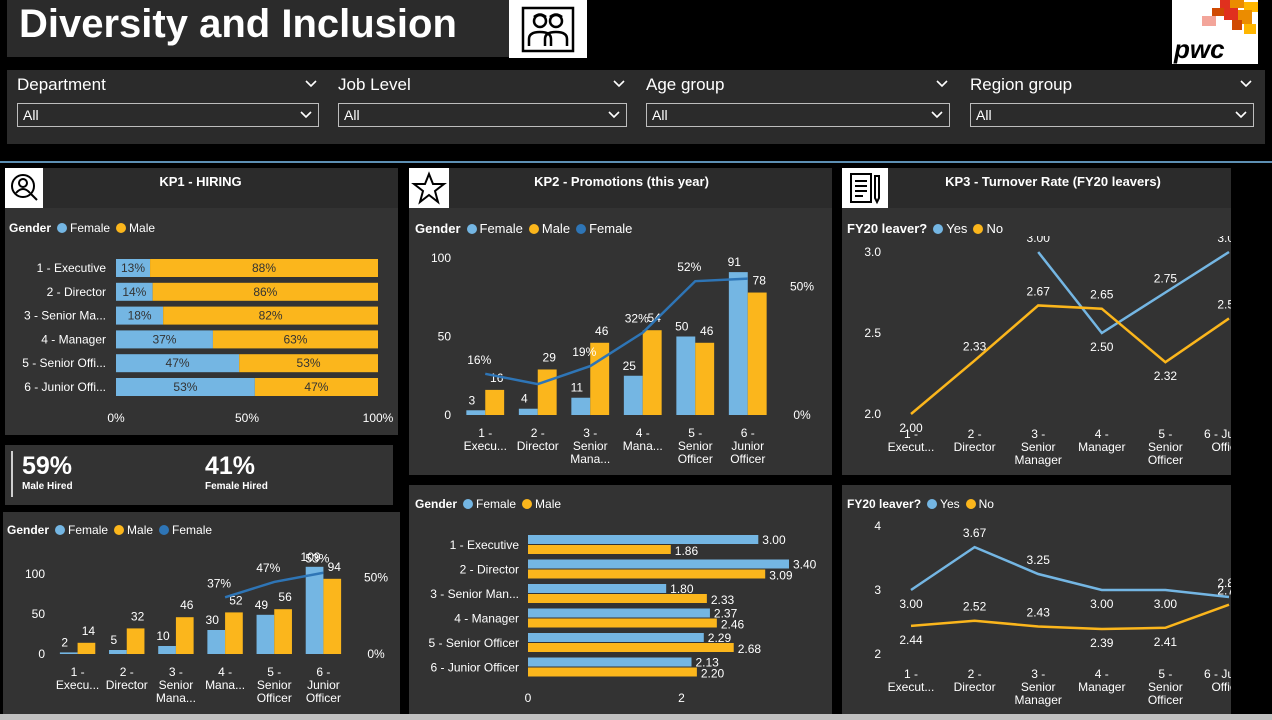 Image resolution: width=1272 pixels, height=720 pixels. Describe the element at coordinates (164, 339) in the screenshot. I see `data-label: 37%` at that location.